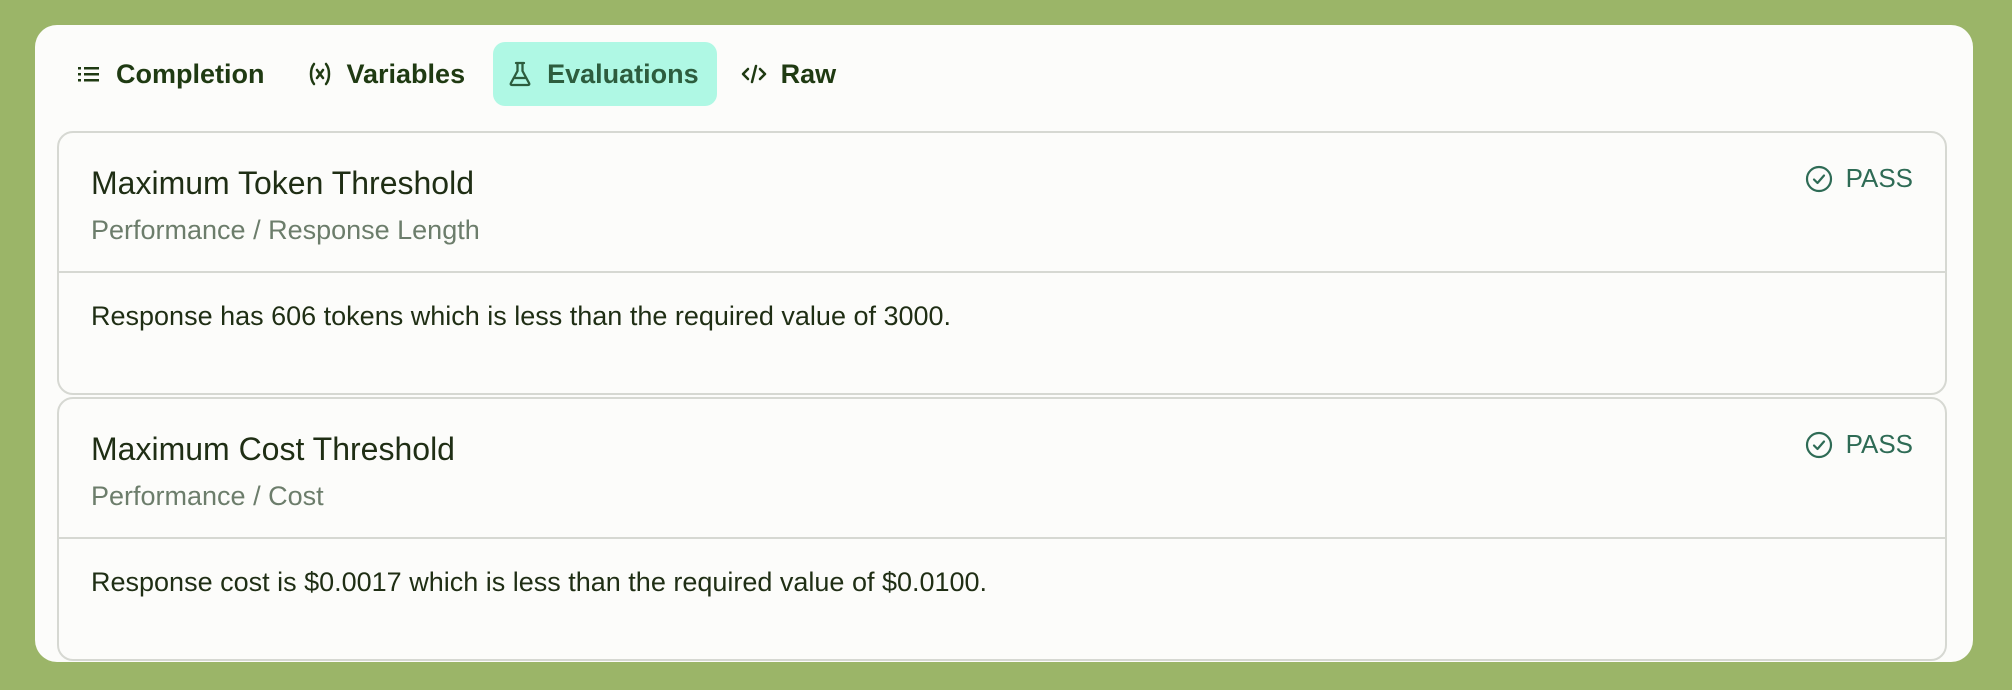  I want to click on tab-evaluations-label: Evaluations, so click(623, 73).